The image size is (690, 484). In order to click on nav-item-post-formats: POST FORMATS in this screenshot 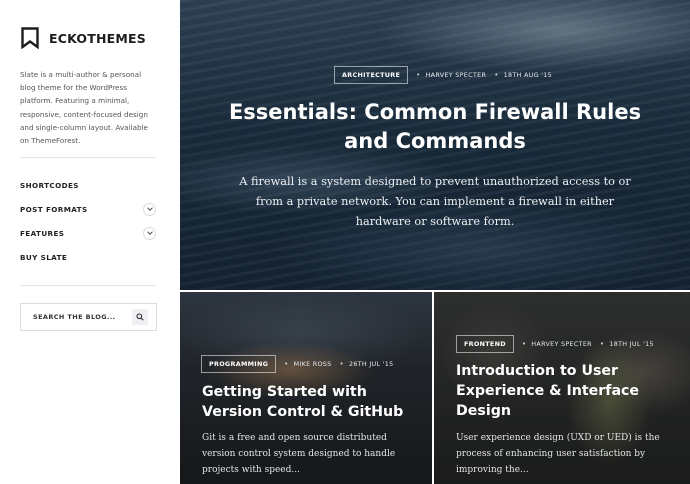, I will do `click(88, 209)`.